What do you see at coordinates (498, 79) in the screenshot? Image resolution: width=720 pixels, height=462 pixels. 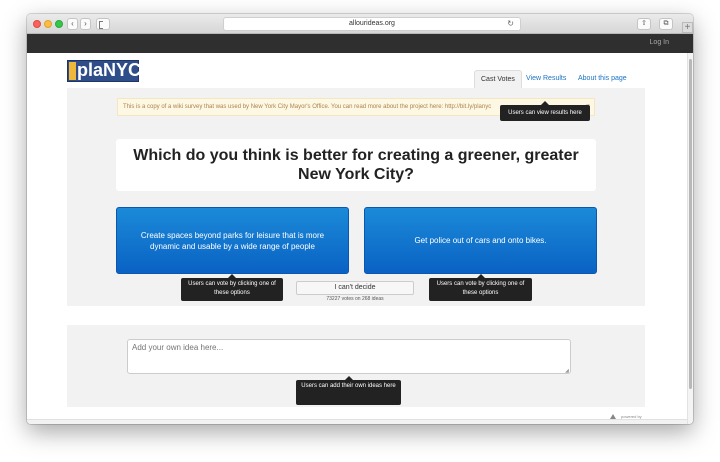 I see `tab-cast-votes: Cast Votes` at bounding box center [498, 79].